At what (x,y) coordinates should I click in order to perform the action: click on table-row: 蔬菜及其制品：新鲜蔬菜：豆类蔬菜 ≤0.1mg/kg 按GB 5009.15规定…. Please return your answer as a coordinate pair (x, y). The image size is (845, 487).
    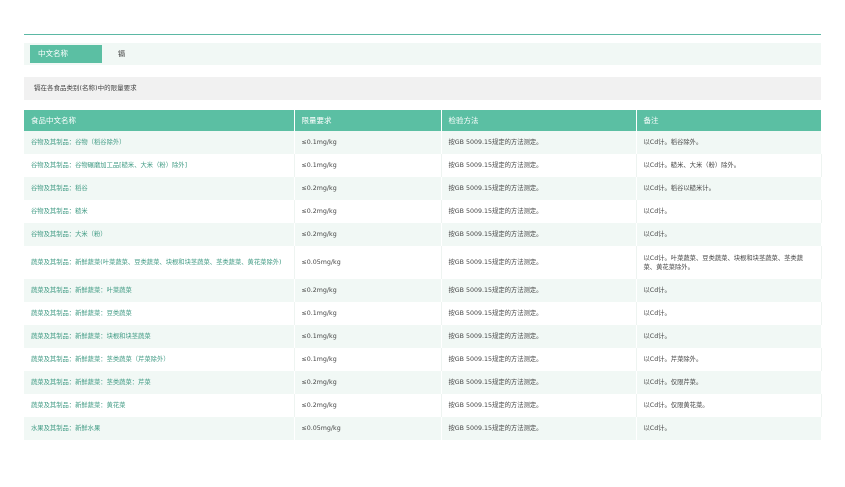
    Looking at the image, I should click on (423, 313).